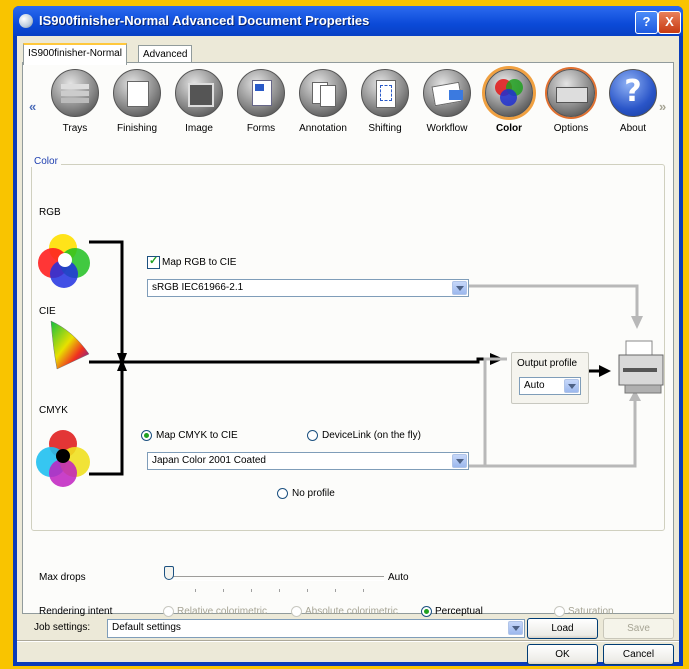 Image resolution: width=689 pixels, height=669 pixels. What do you see at coordinates (199, 262) in the screenshot?
I see `map-rgb-to-cie-label: Map RGB to CIE` at bounding box center [199, 262].